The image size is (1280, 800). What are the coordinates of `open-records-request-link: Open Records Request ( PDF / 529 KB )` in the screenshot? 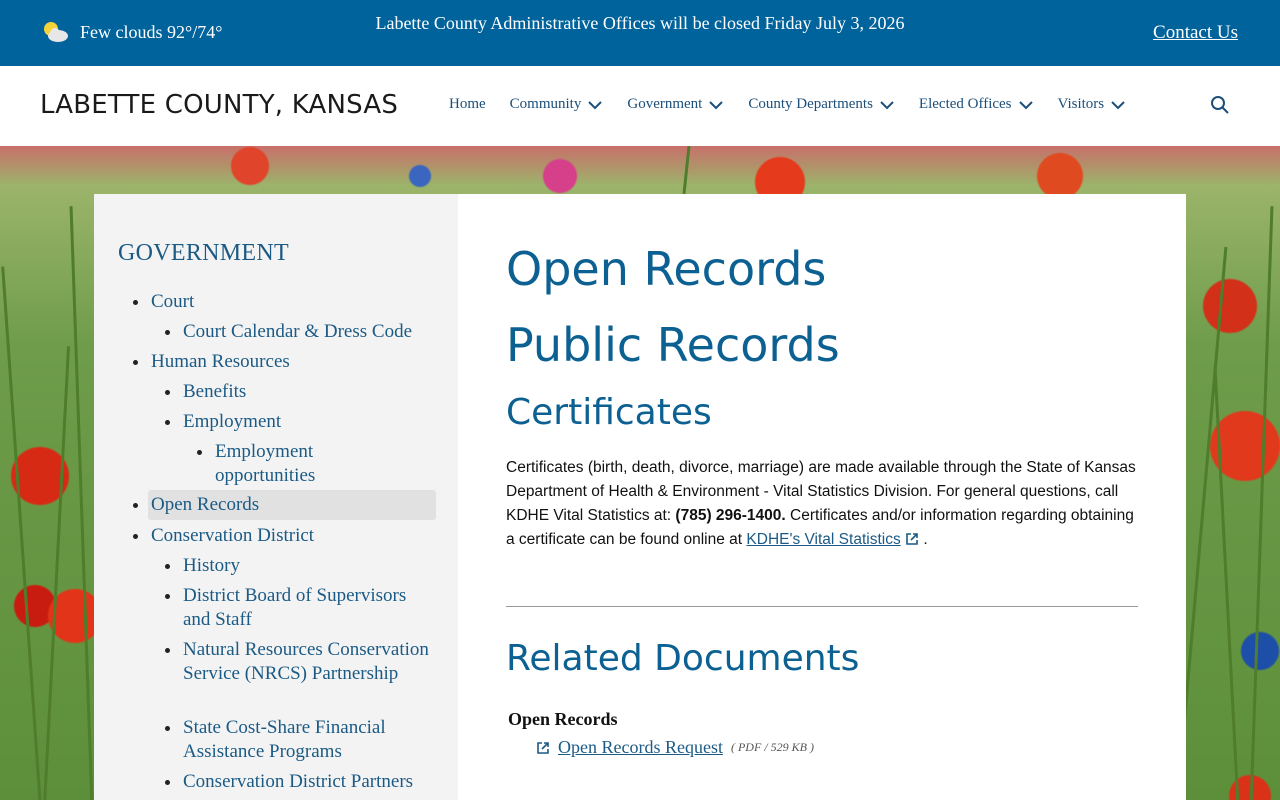 It's located at (675, 747).